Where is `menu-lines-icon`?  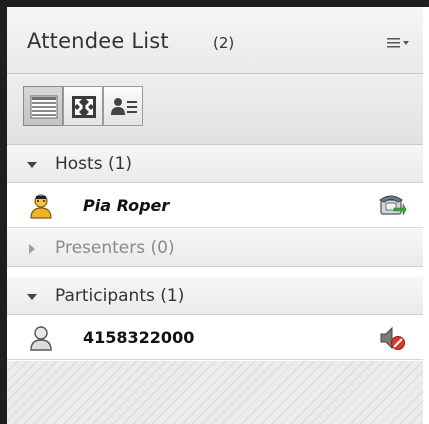
menu-lines-icon is located at coordinates (398, 43).